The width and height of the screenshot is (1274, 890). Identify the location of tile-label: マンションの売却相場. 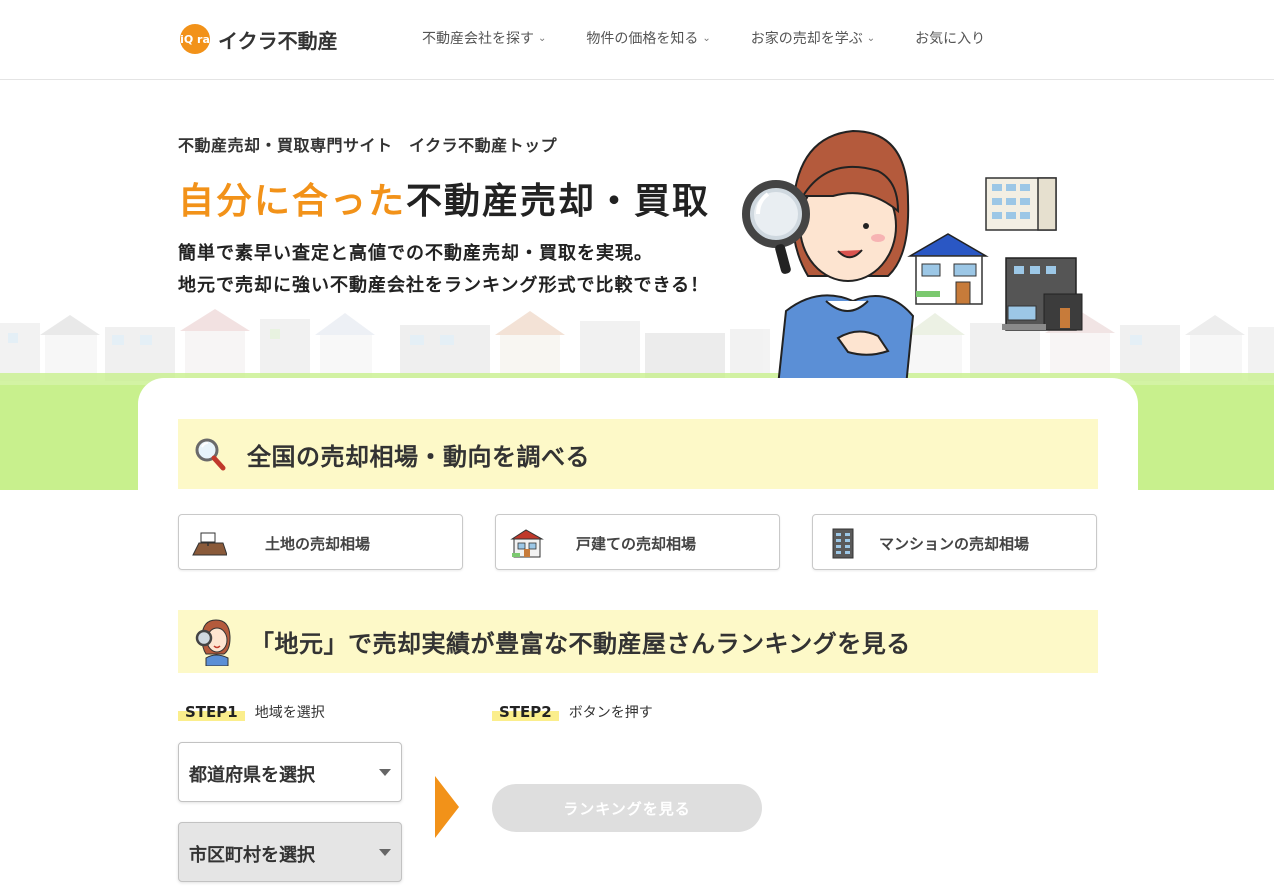
(954, 544).